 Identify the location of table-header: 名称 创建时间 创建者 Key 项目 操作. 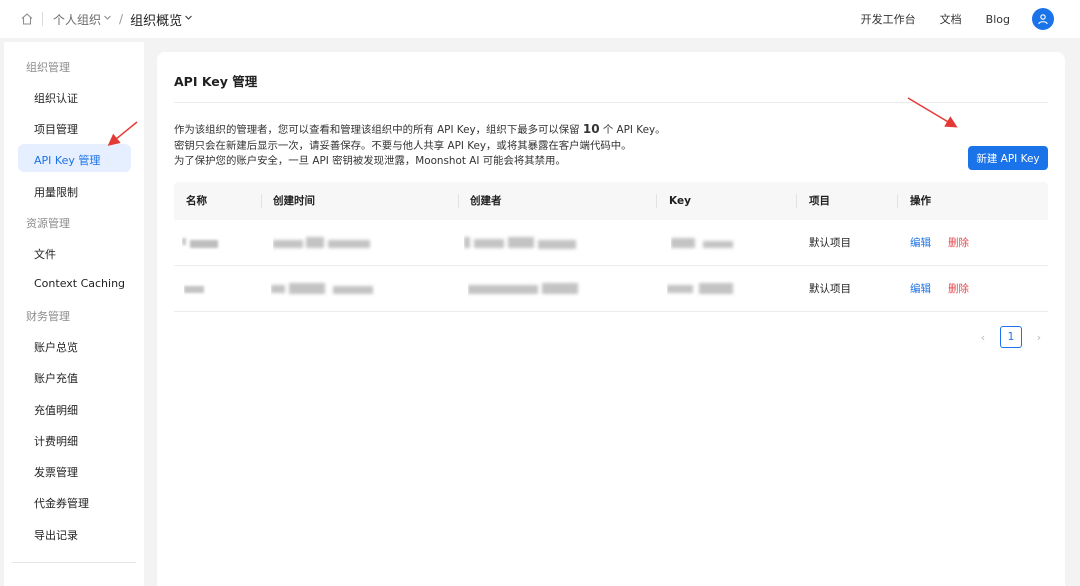
(611, 201).